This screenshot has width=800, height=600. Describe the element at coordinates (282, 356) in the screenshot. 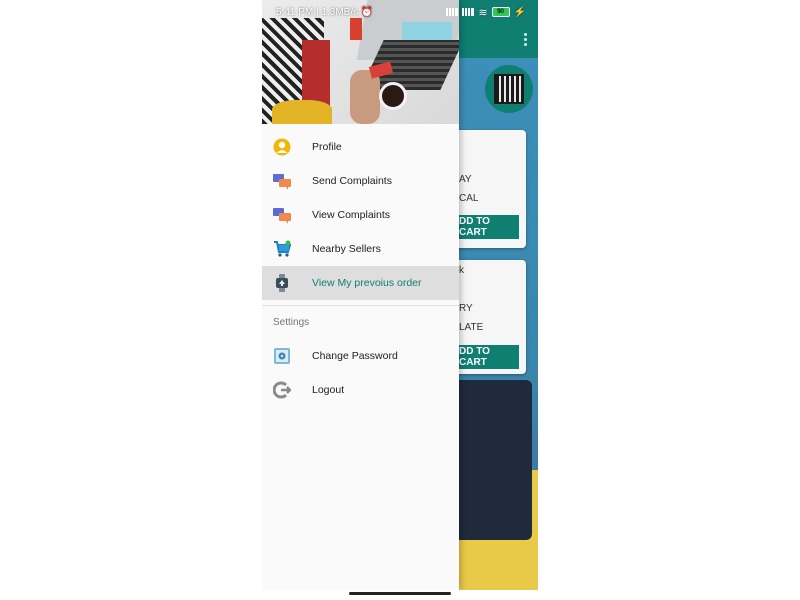

I see `safe-icon` at that location.